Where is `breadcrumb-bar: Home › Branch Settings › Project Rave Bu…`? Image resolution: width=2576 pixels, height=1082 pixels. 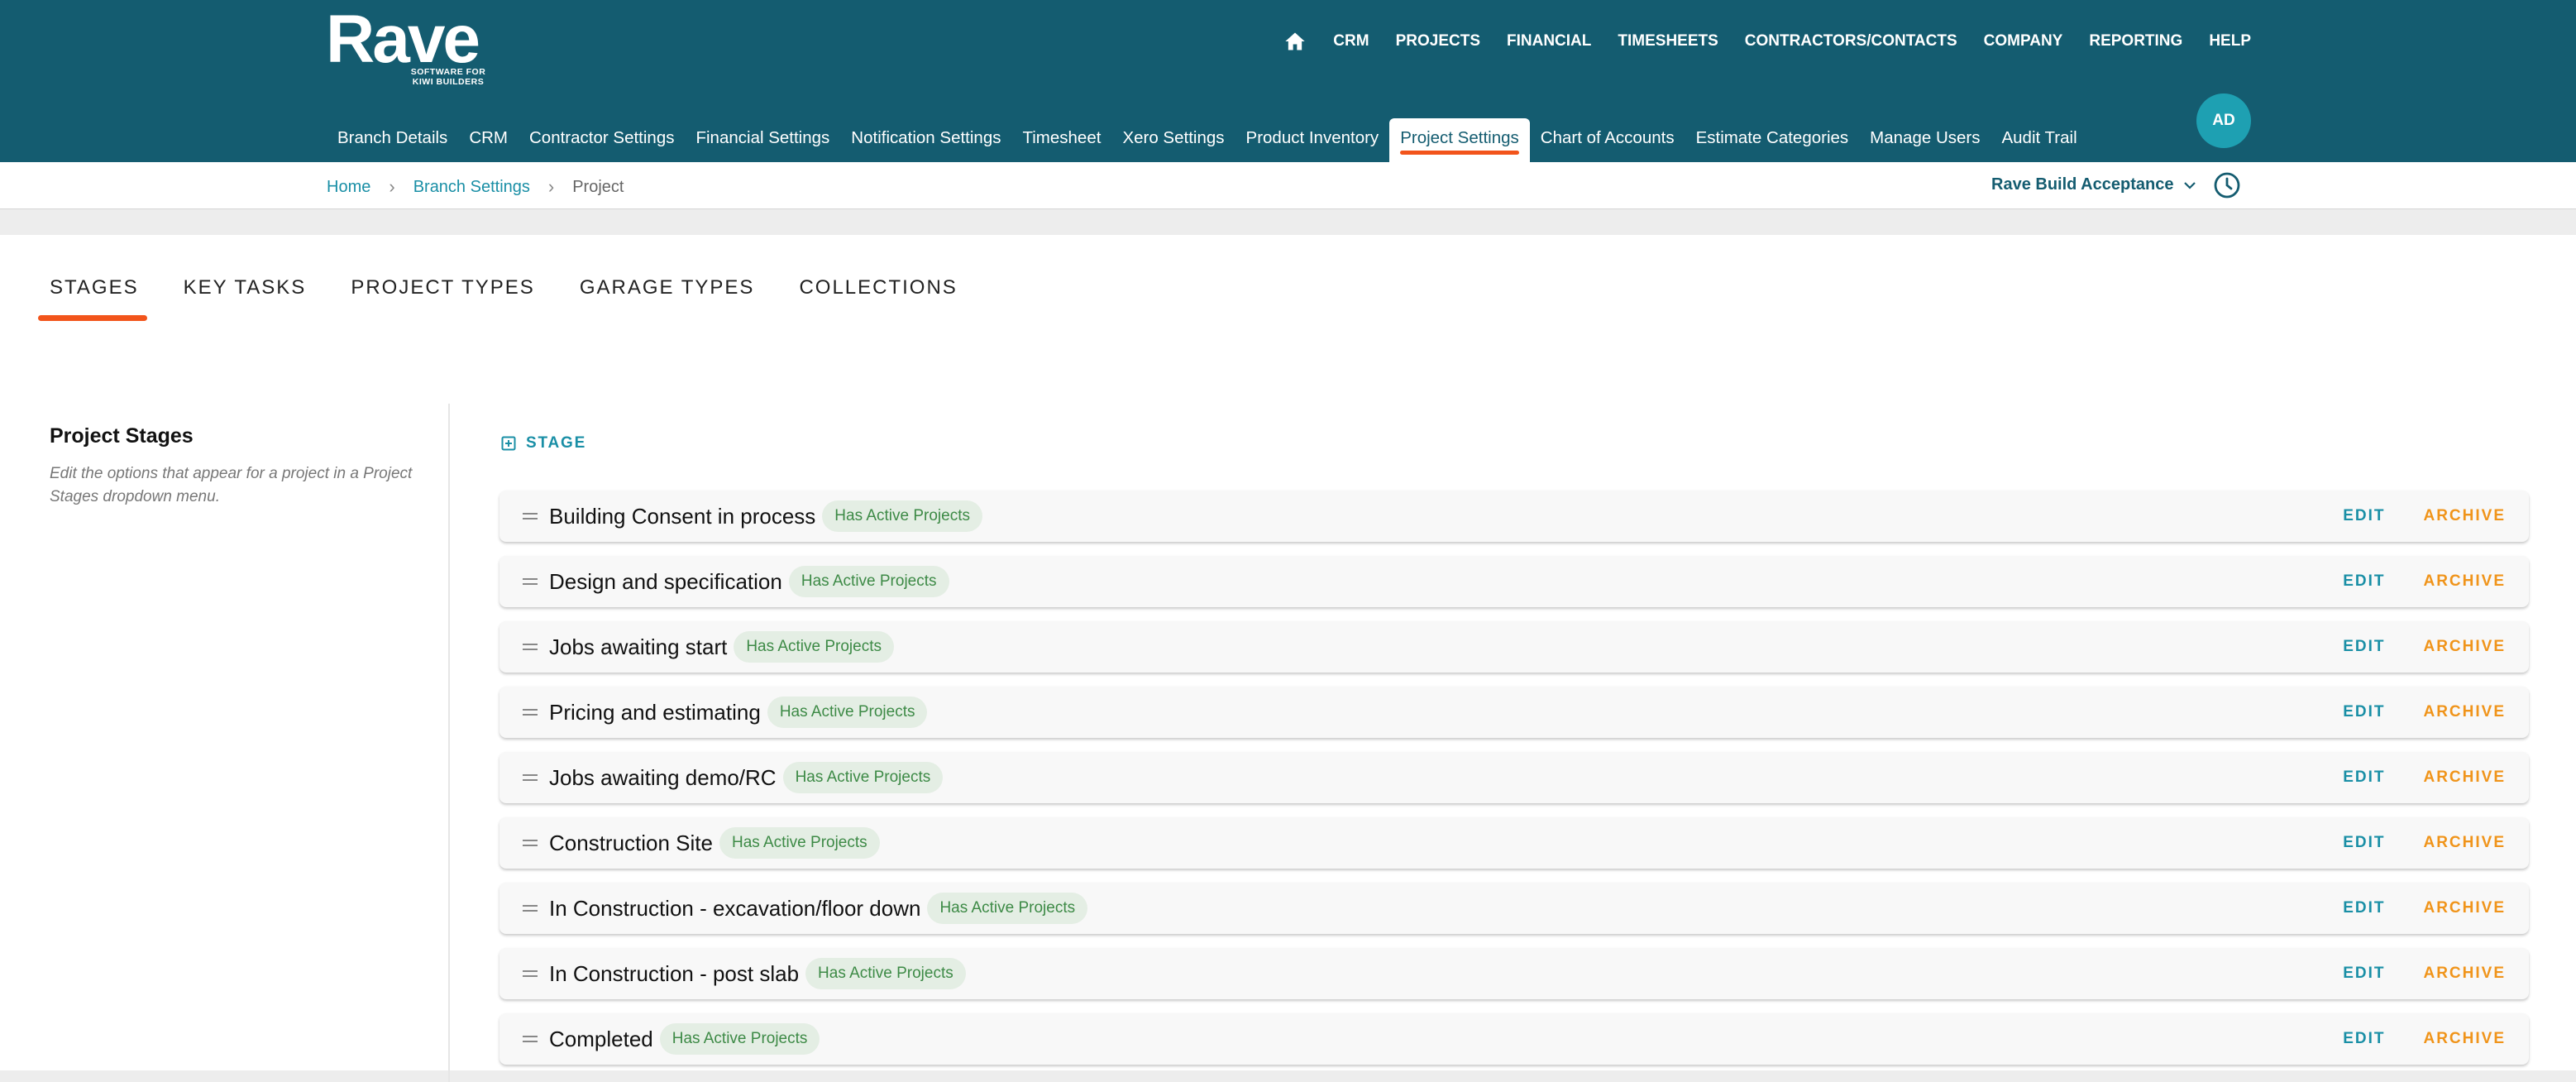
breadcrumb-bar: Home › Branch Settings › Project Rave Bu… is located at coordinates (1288, 185).